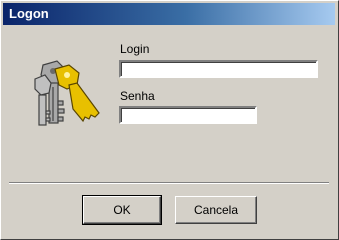  Describe the element at coordinates (135, 49) in the screenshot. I see `login-label: Login` at that location.